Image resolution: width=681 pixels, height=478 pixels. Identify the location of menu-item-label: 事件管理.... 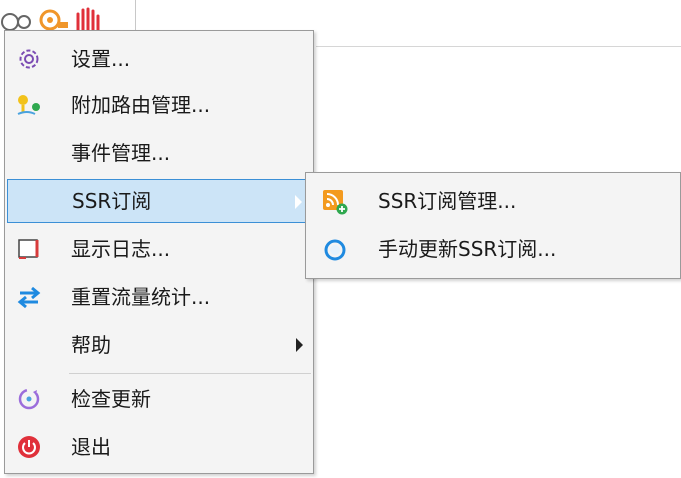
(121, 153).